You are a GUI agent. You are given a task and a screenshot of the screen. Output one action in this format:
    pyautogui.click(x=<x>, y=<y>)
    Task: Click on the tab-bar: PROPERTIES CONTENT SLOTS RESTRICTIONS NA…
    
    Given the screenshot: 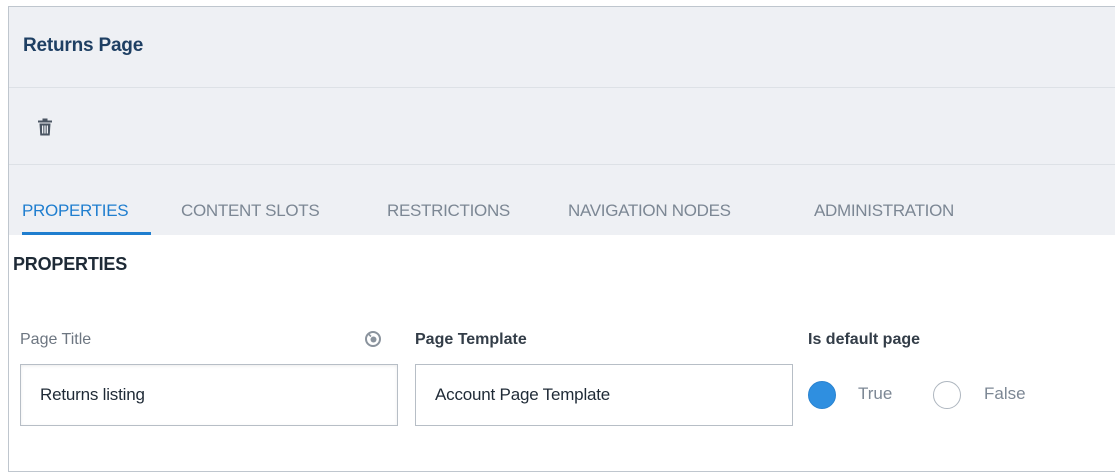 What is the action you would take?
    pyautogui.click(x=562, y=200)
    